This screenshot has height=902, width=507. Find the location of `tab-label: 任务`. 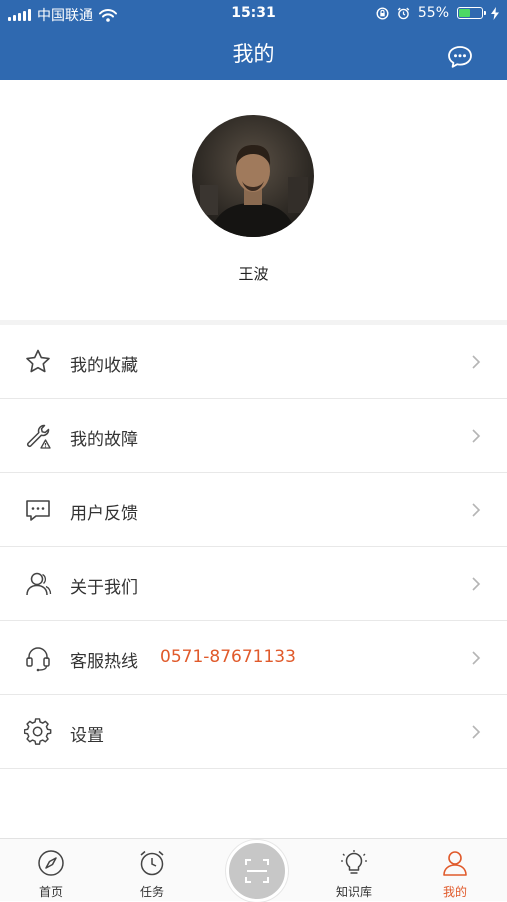

tab-label: 任务 is located at coordinates (151, 892).